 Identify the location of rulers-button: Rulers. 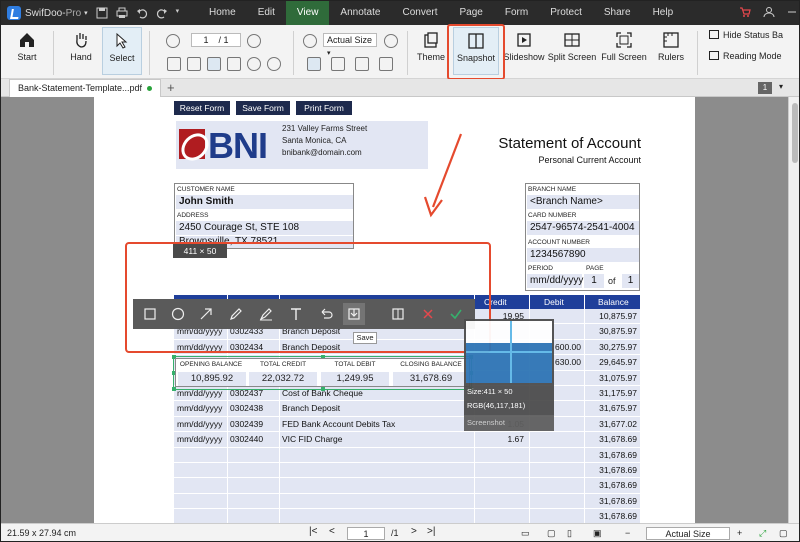
(671, 51).